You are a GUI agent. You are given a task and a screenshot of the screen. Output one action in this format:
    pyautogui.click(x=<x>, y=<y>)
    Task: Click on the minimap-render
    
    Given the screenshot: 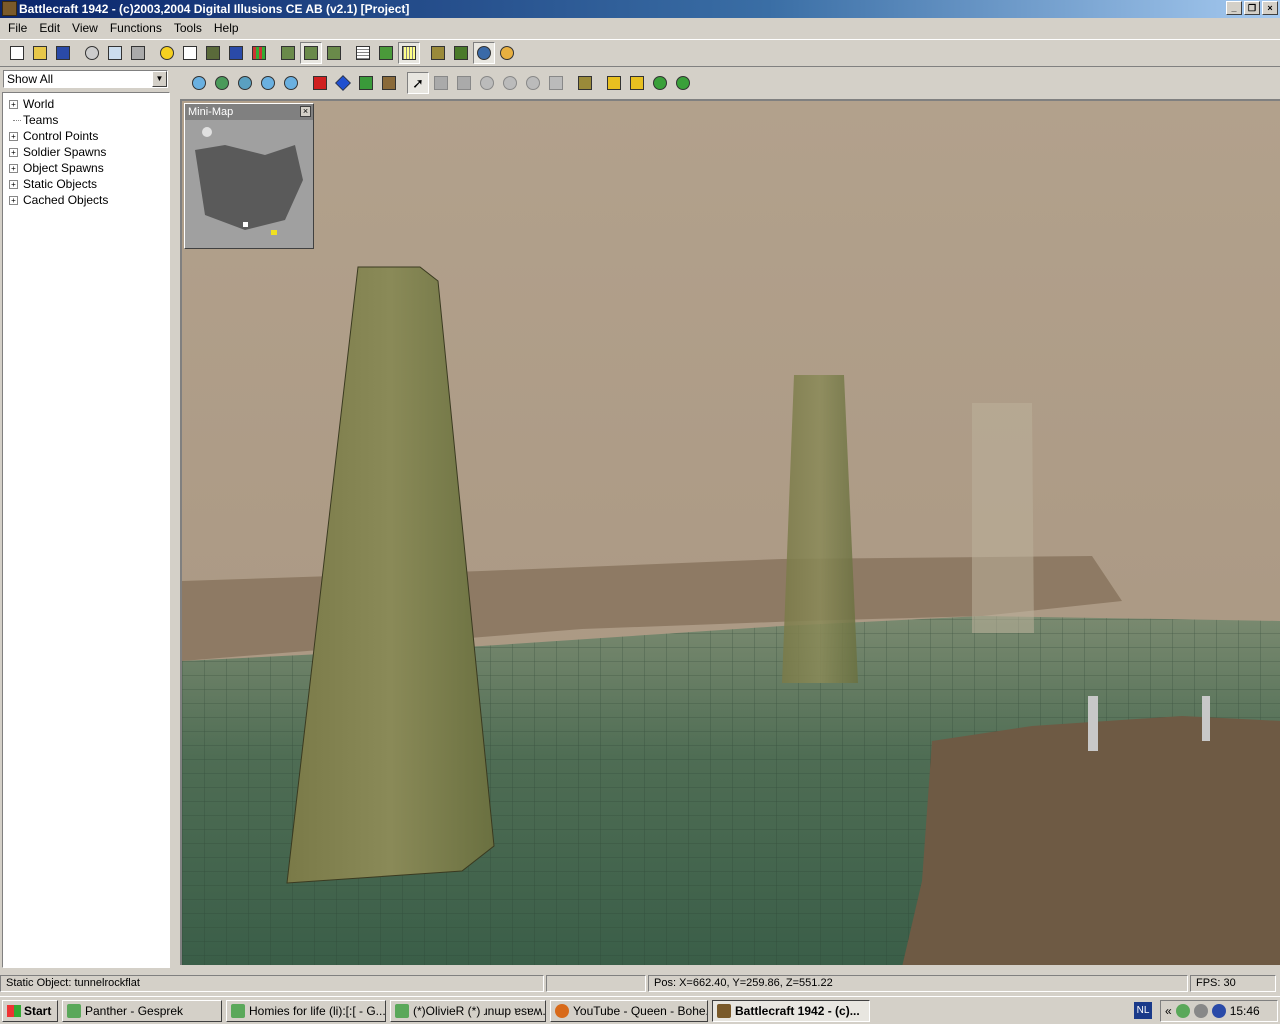 What is the action you would take?
    pyautogui.click(x=249, y=184)
    